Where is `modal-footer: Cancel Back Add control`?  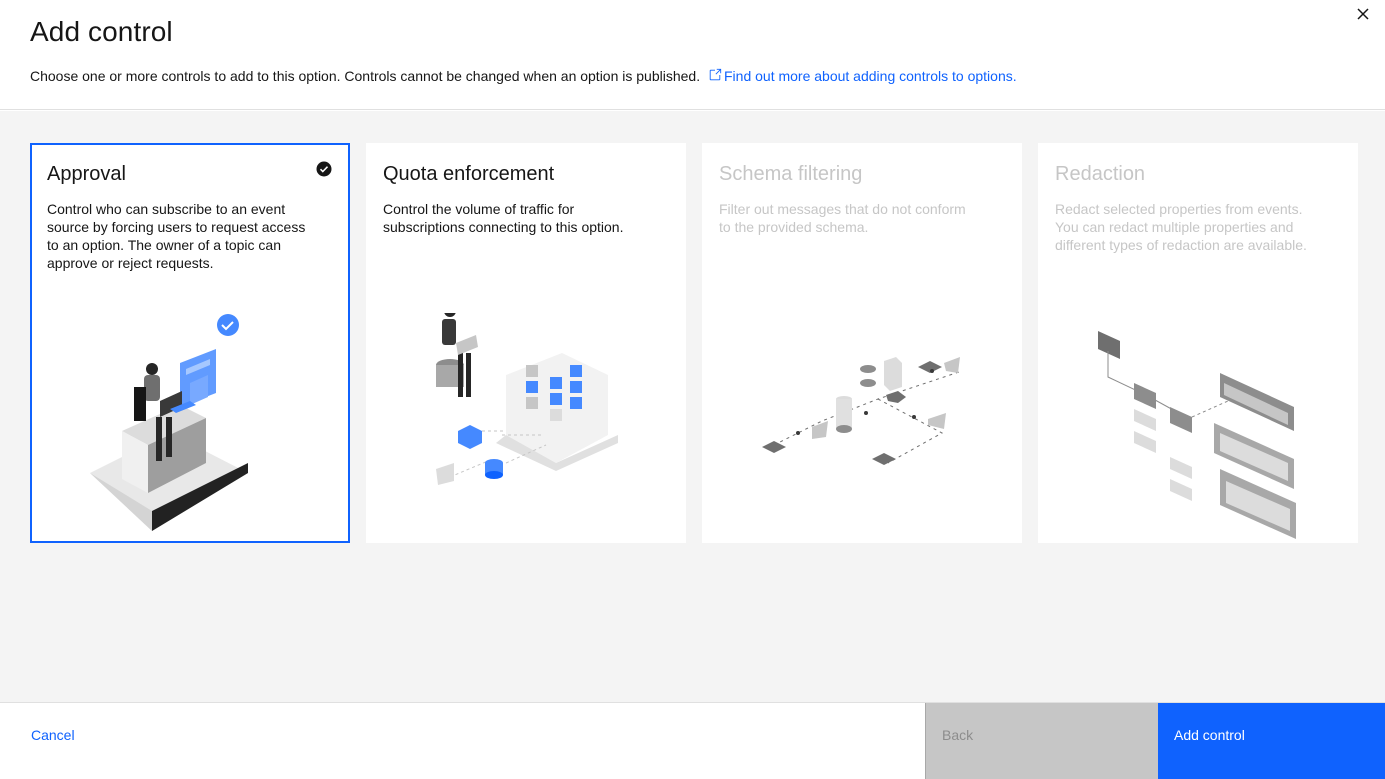 modal-footer: Cancel Back Add control is located at coordinates (692, 740).